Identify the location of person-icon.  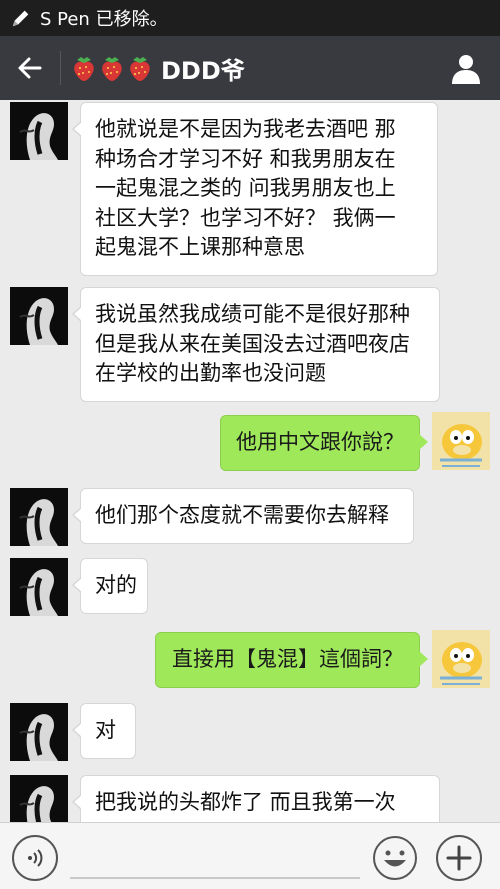
(466, 69).